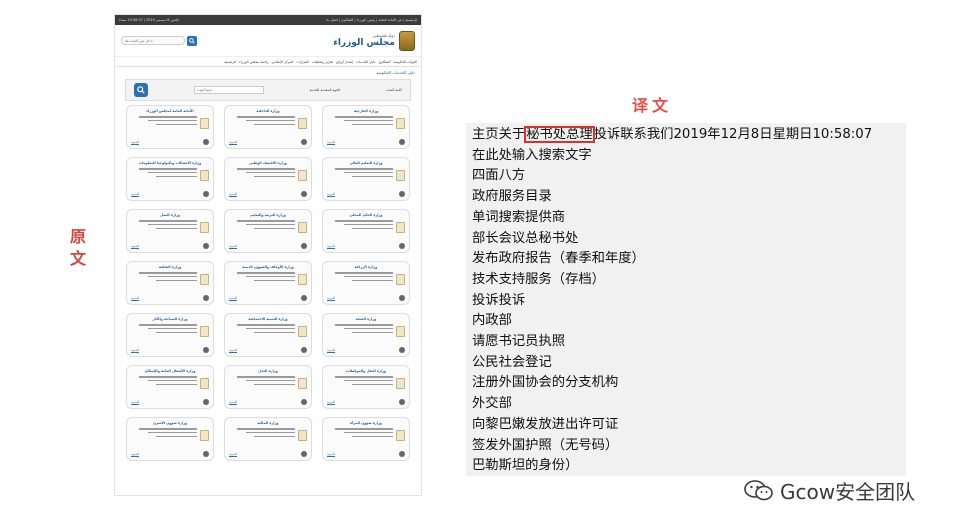  Describe the element at coordinates (170, 371) in the screenshot. I see `ministry-title: وزارة الأشغال العامة والإسكان` at that location.